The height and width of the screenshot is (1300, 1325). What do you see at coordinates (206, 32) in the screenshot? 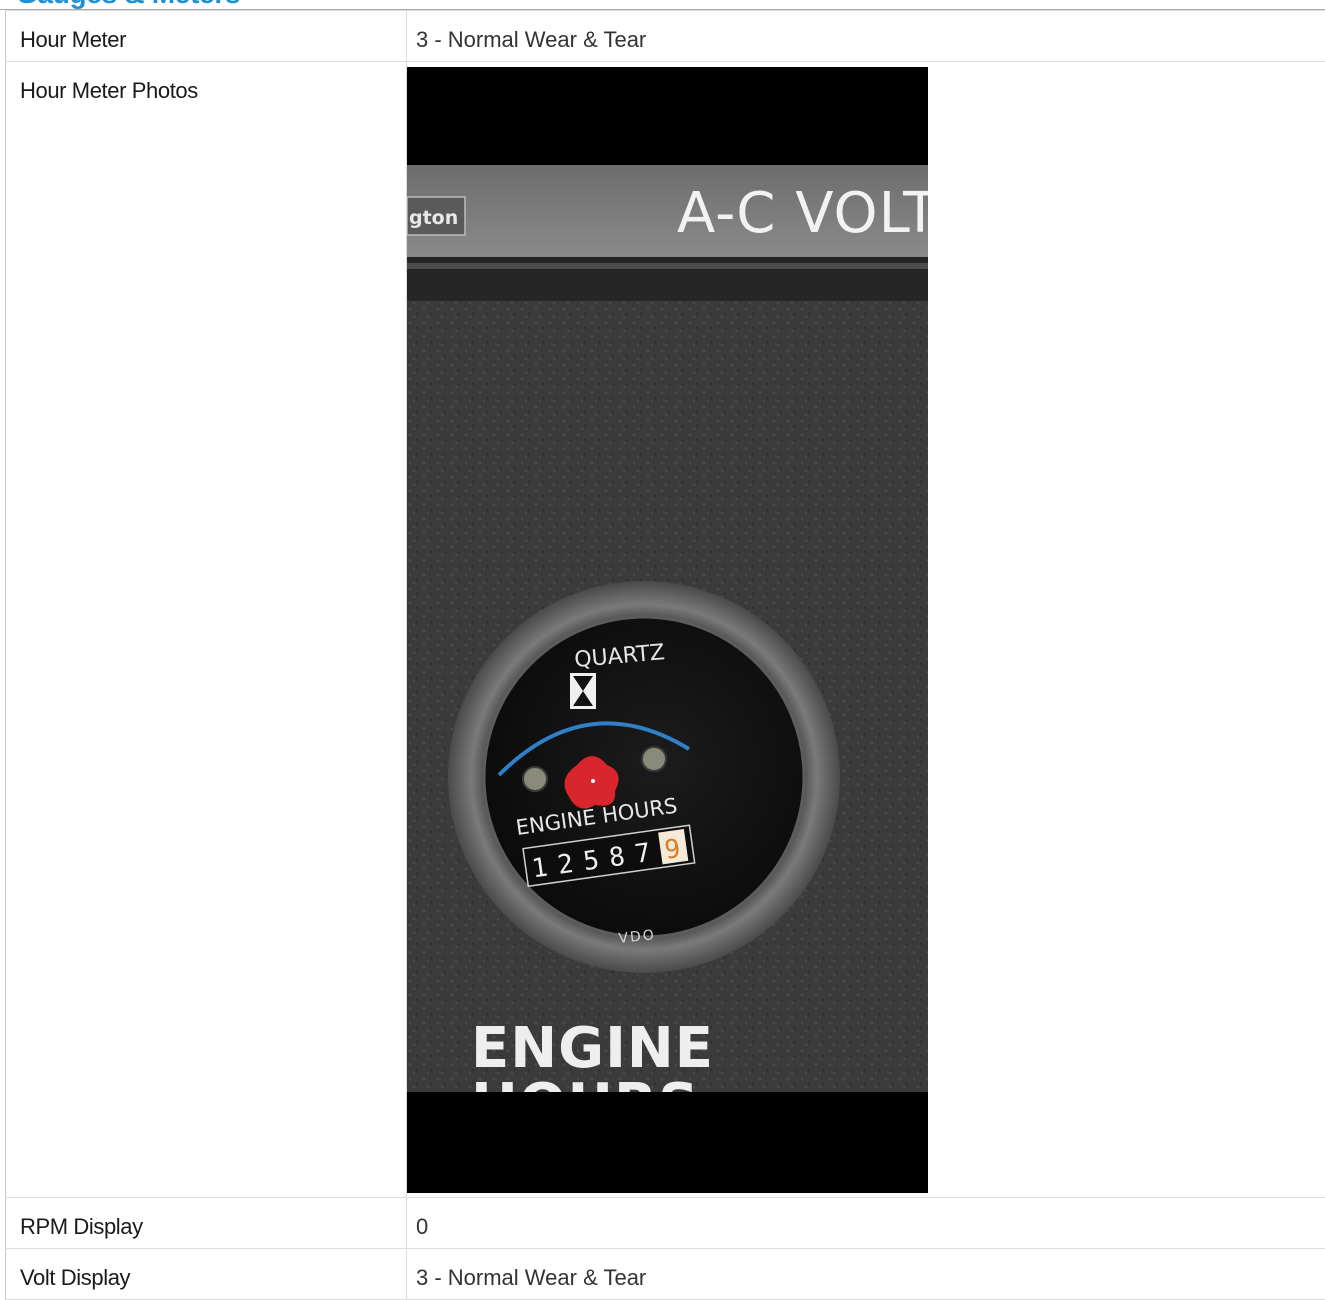
I see `row-label: Hour Meter` at bounding box center [206, 32].